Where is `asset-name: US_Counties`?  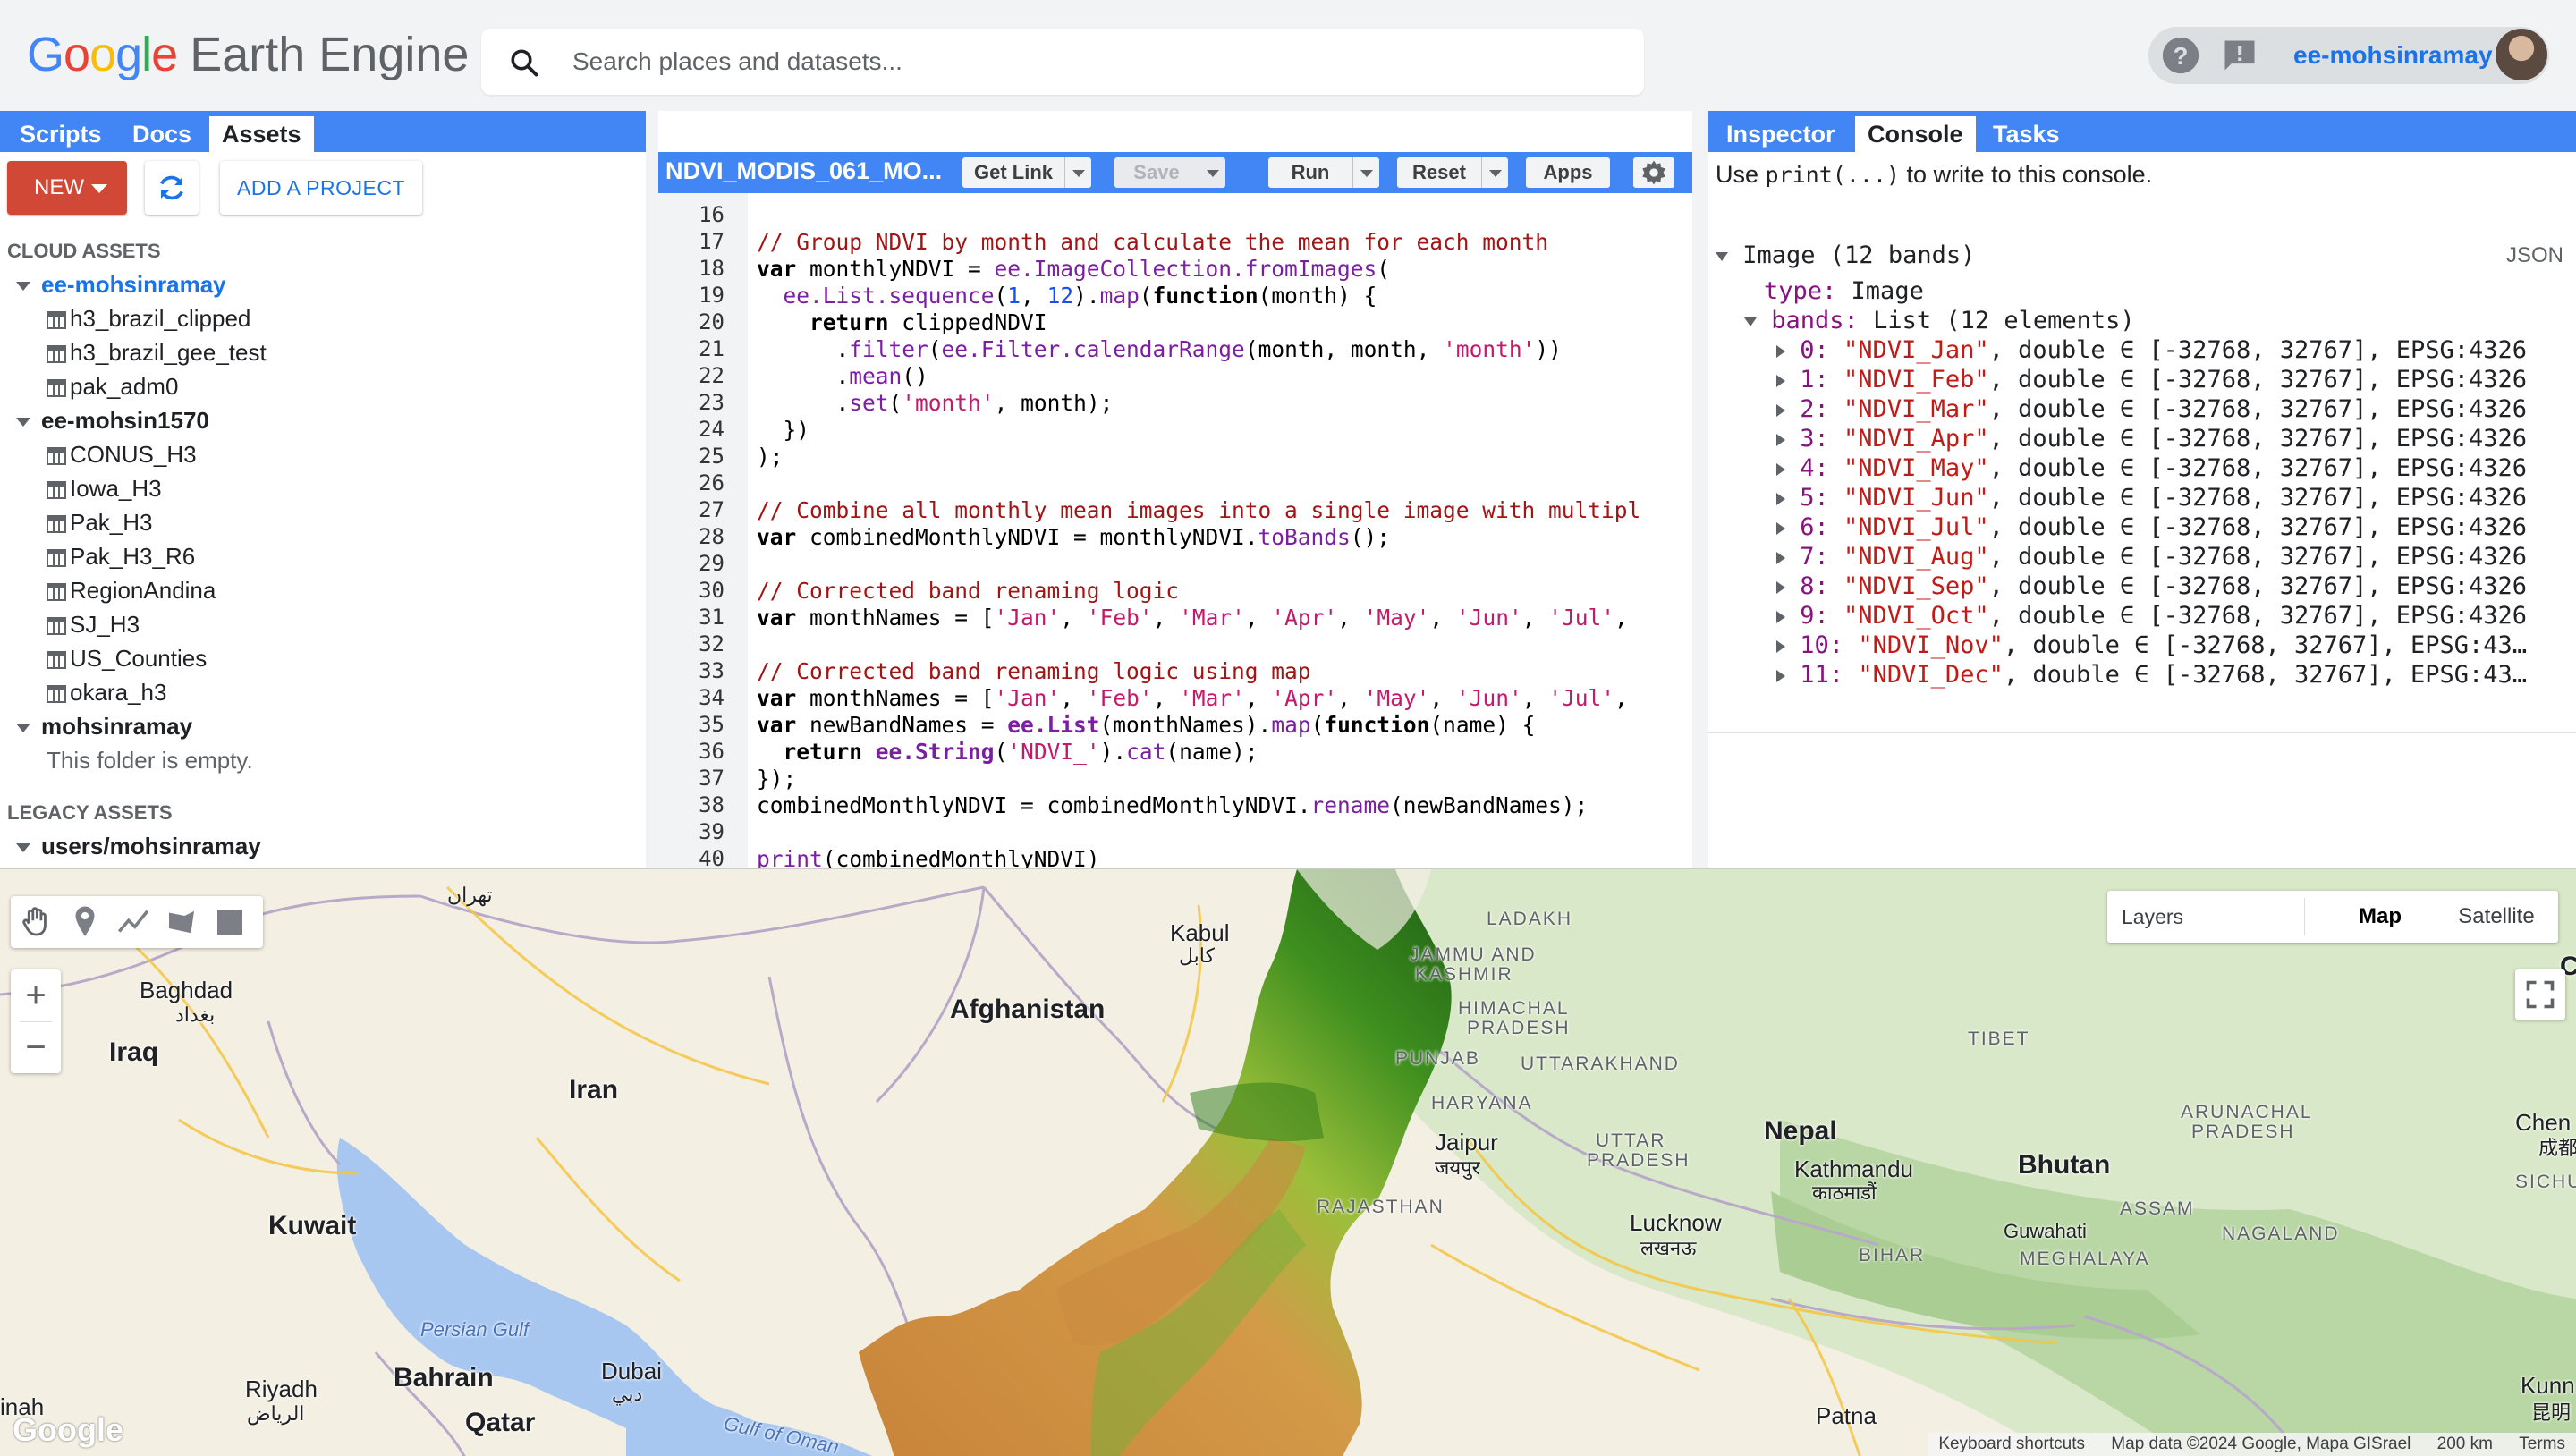
asset-name: US_Counties is located at coordinates (139, 658).